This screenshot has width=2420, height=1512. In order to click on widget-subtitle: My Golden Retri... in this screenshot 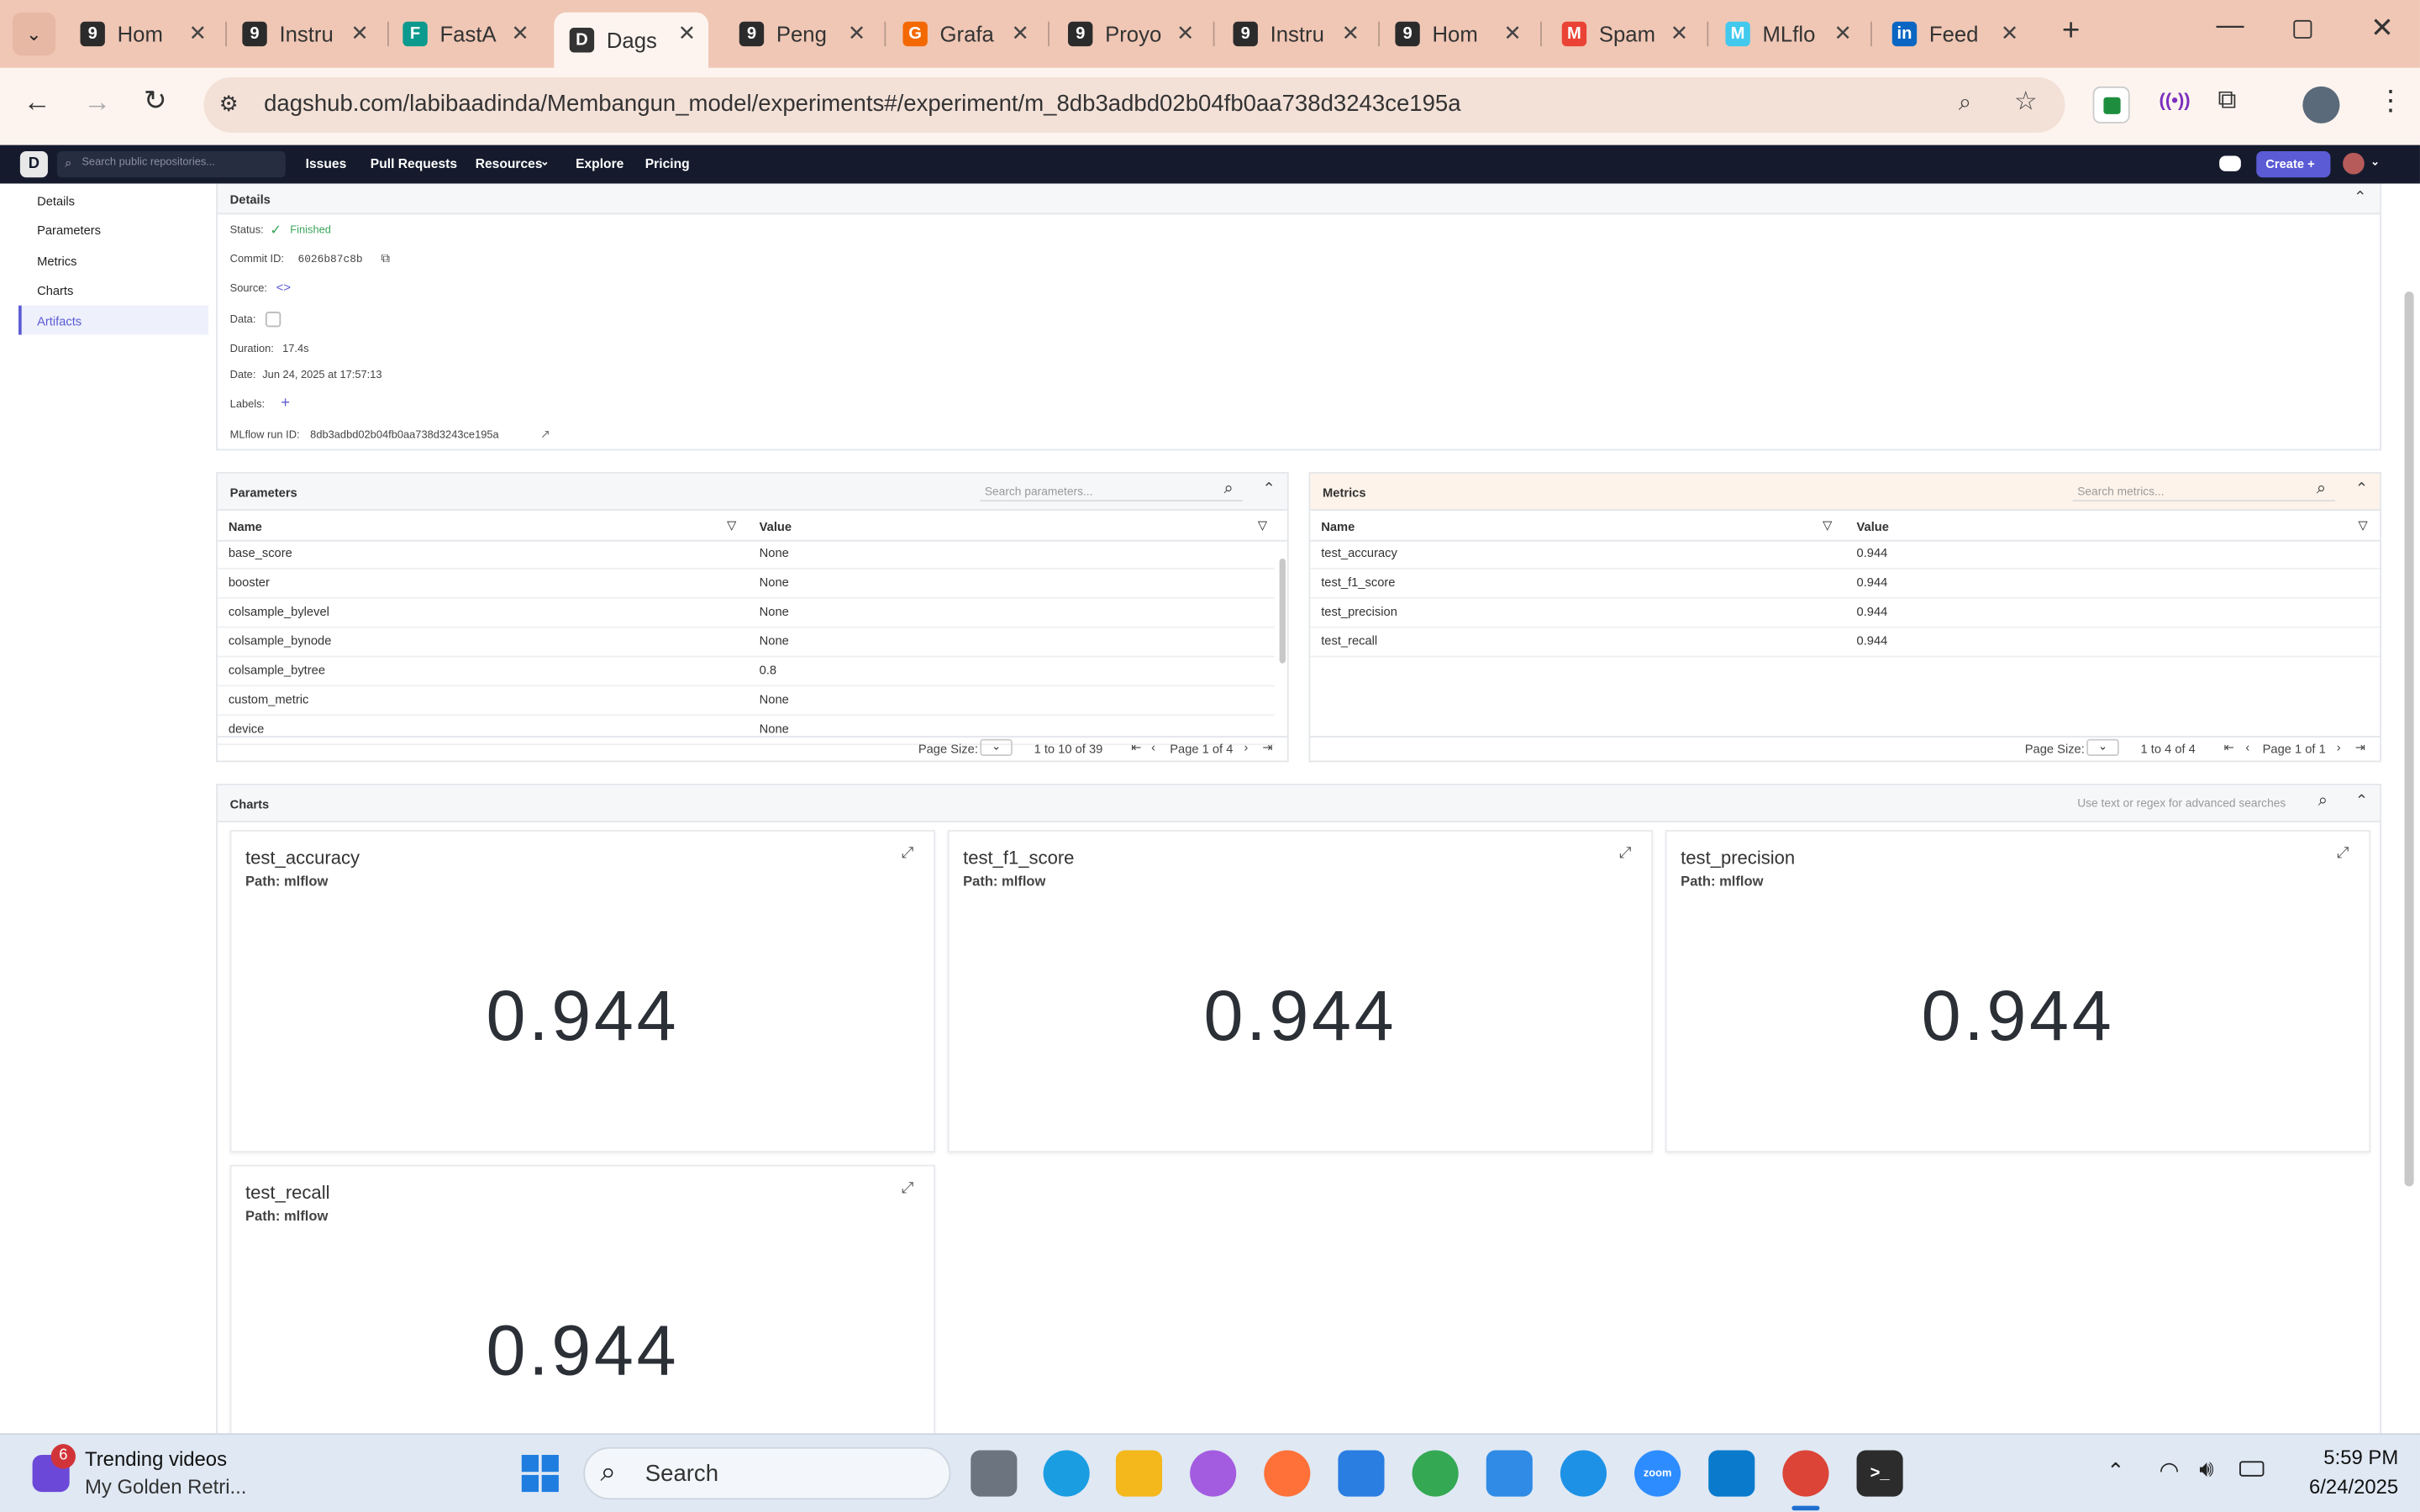, I will do `click(165, 1487)`.